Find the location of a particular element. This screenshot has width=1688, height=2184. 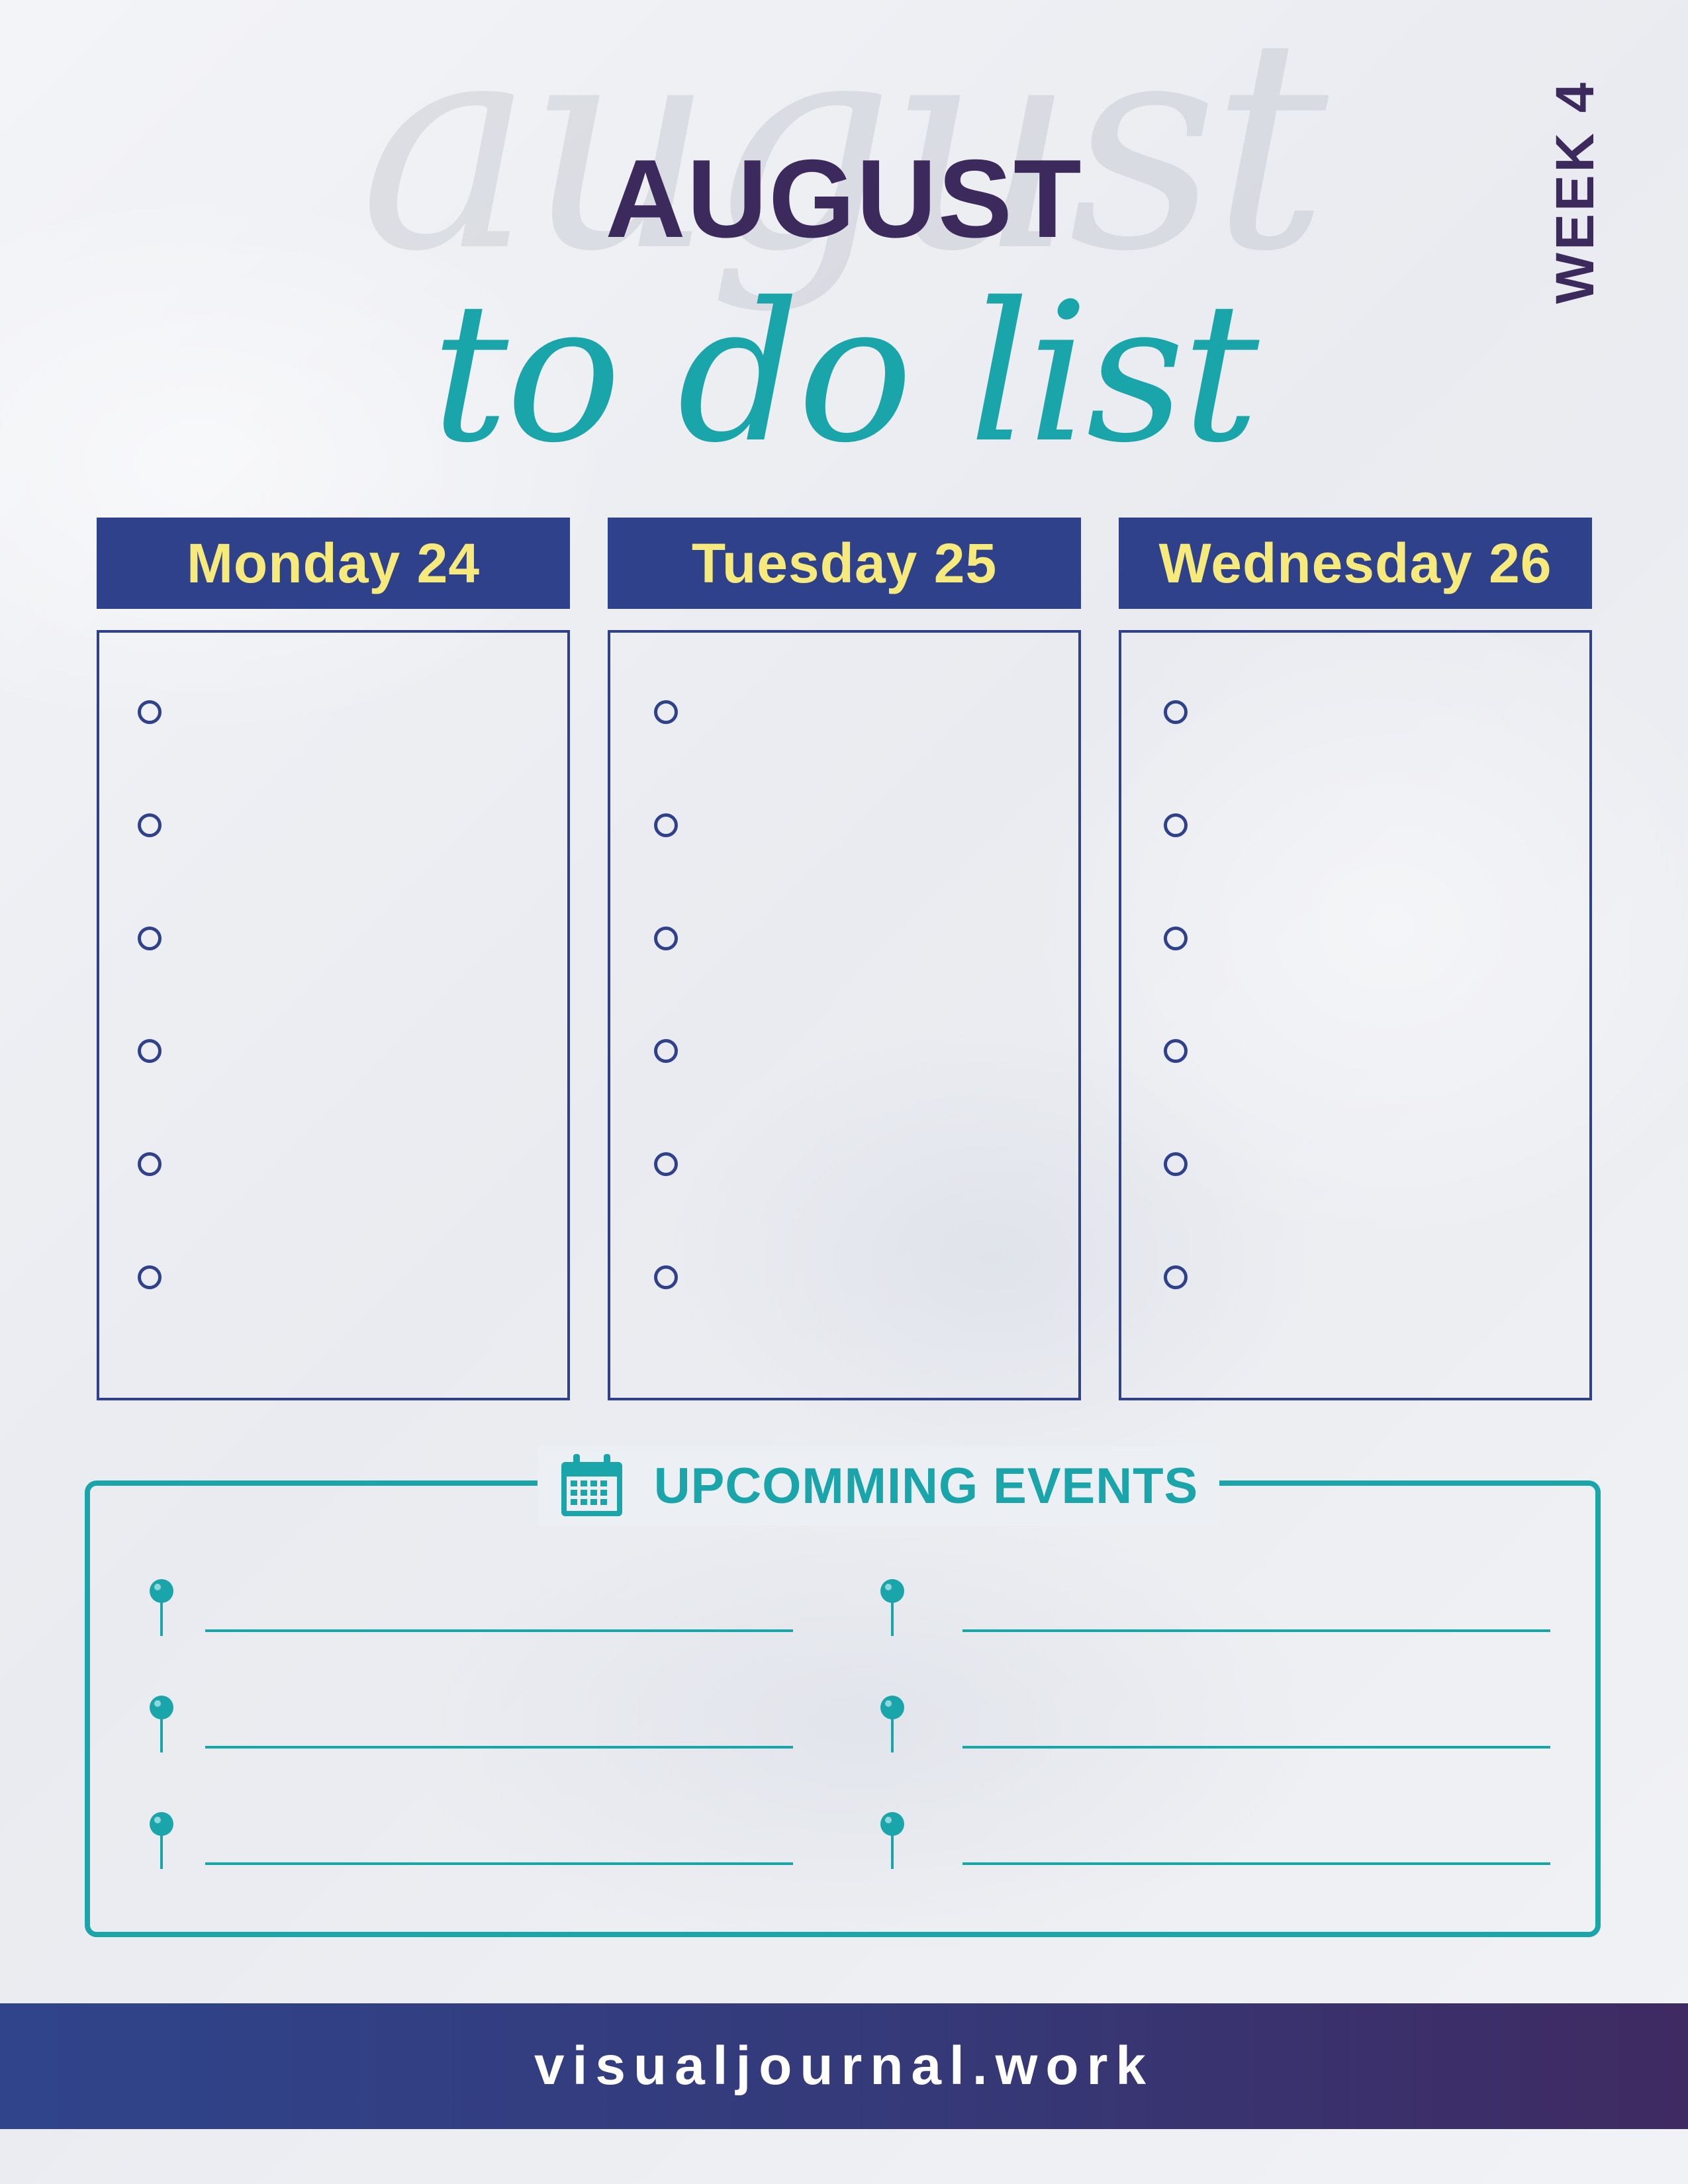

upcoming-events-title: UPCOMMING EVENTS is located at coordinates (926, 1485).